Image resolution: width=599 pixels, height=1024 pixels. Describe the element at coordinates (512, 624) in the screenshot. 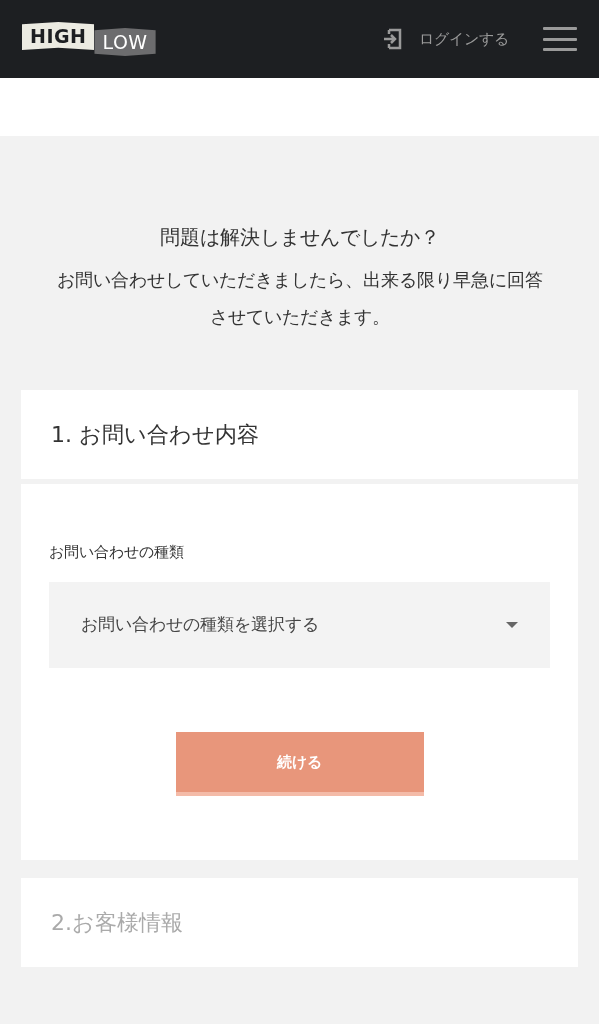

I see `caret-icon` at that location.